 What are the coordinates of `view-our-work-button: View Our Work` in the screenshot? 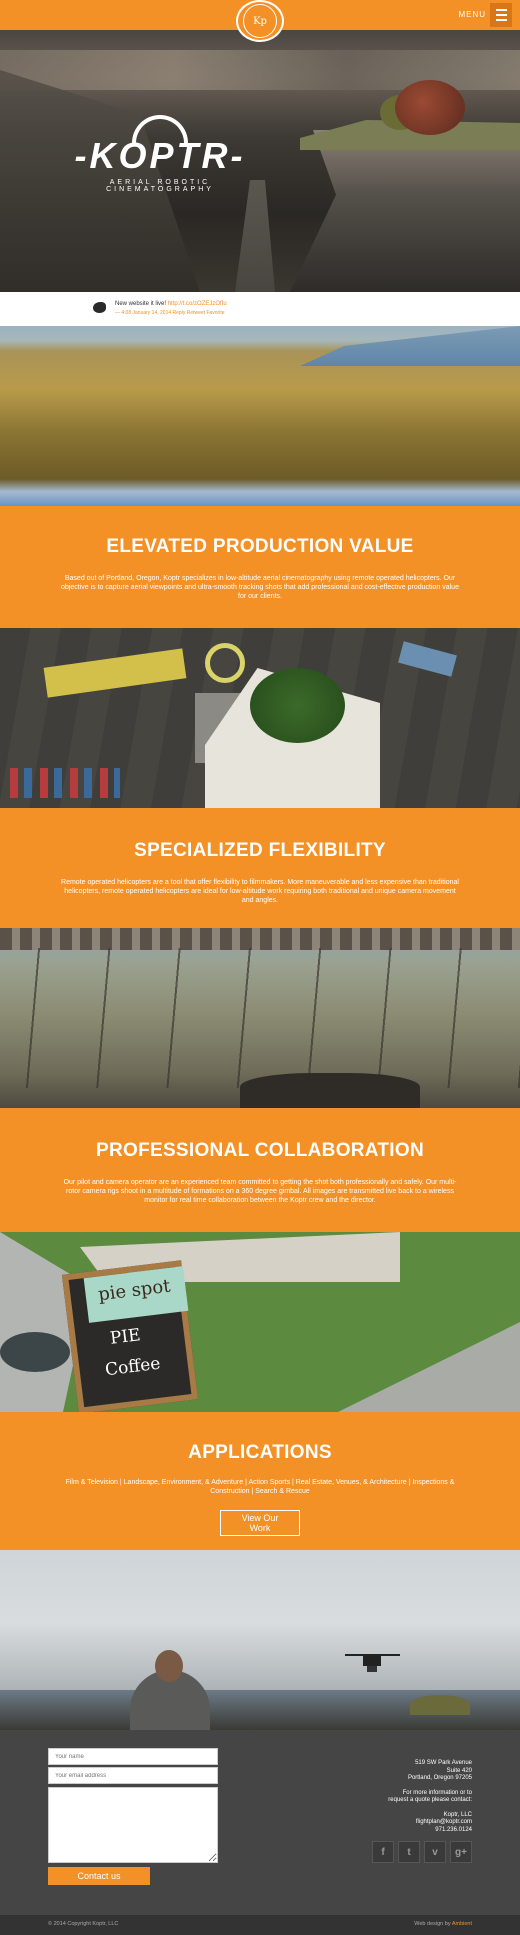 It's located at (260, 1523).